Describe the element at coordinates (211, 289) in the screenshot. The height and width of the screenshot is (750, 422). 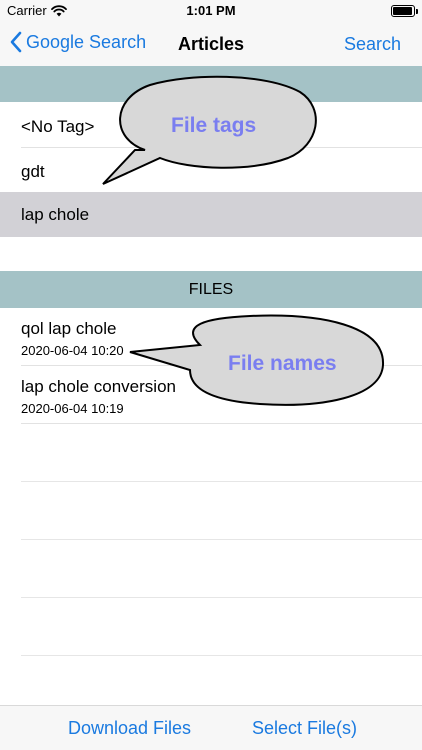
I see `files-section-header: FILES` at that location.